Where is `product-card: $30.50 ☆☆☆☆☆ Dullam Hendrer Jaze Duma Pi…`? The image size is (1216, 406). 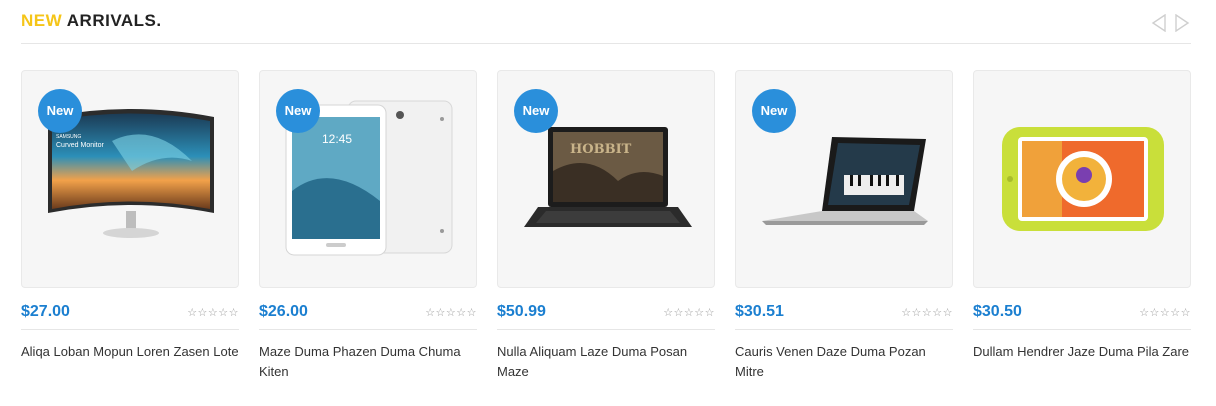 product-card: $30.50 ☆☆☆☆☆ Dullam Hendrer Jaze Duma Pi… is located at coordinates (1082, 230).